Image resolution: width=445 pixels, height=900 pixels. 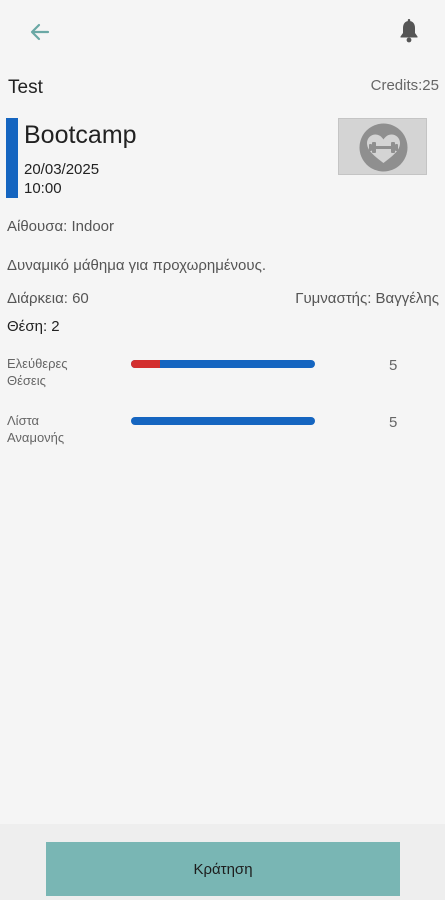 I want to click on header-row: Test Credits:25, so click(x=222, y=89).